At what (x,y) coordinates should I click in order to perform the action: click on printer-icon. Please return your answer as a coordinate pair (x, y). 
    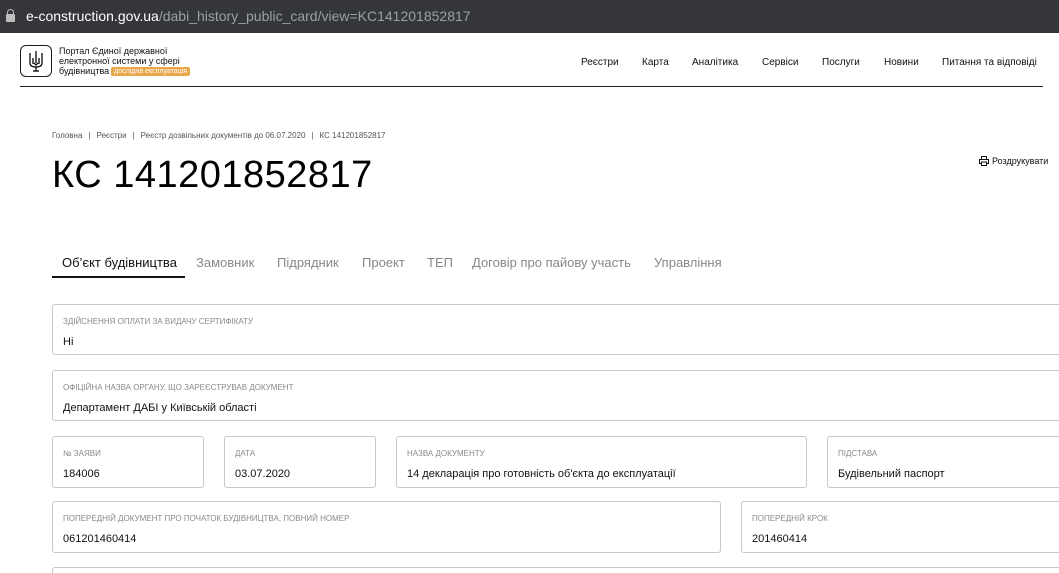
    Looking at the image, I should click on (984, 161).